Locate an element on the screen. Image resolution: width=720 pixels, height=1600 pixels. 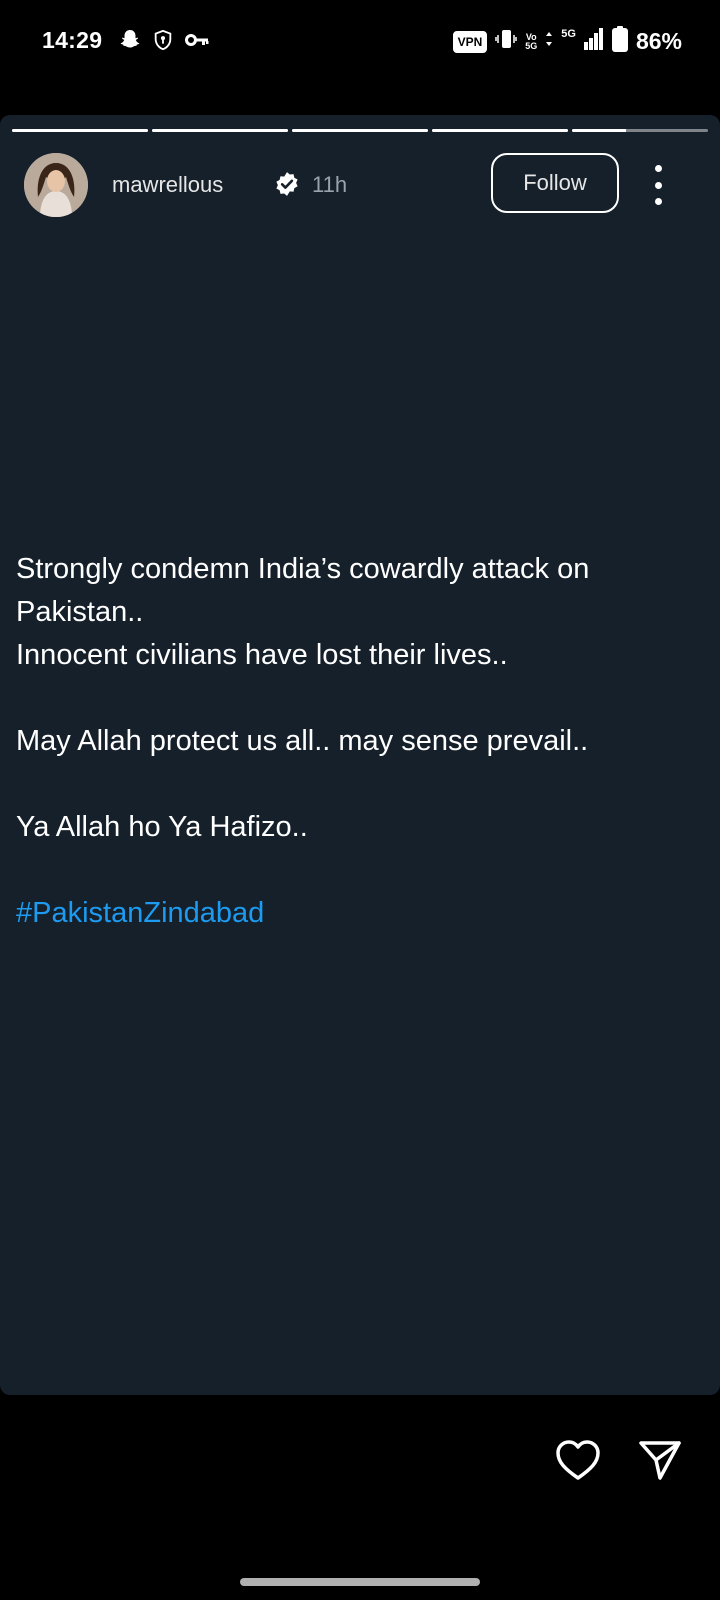
signal-icon is located at coordinates (593, 41).